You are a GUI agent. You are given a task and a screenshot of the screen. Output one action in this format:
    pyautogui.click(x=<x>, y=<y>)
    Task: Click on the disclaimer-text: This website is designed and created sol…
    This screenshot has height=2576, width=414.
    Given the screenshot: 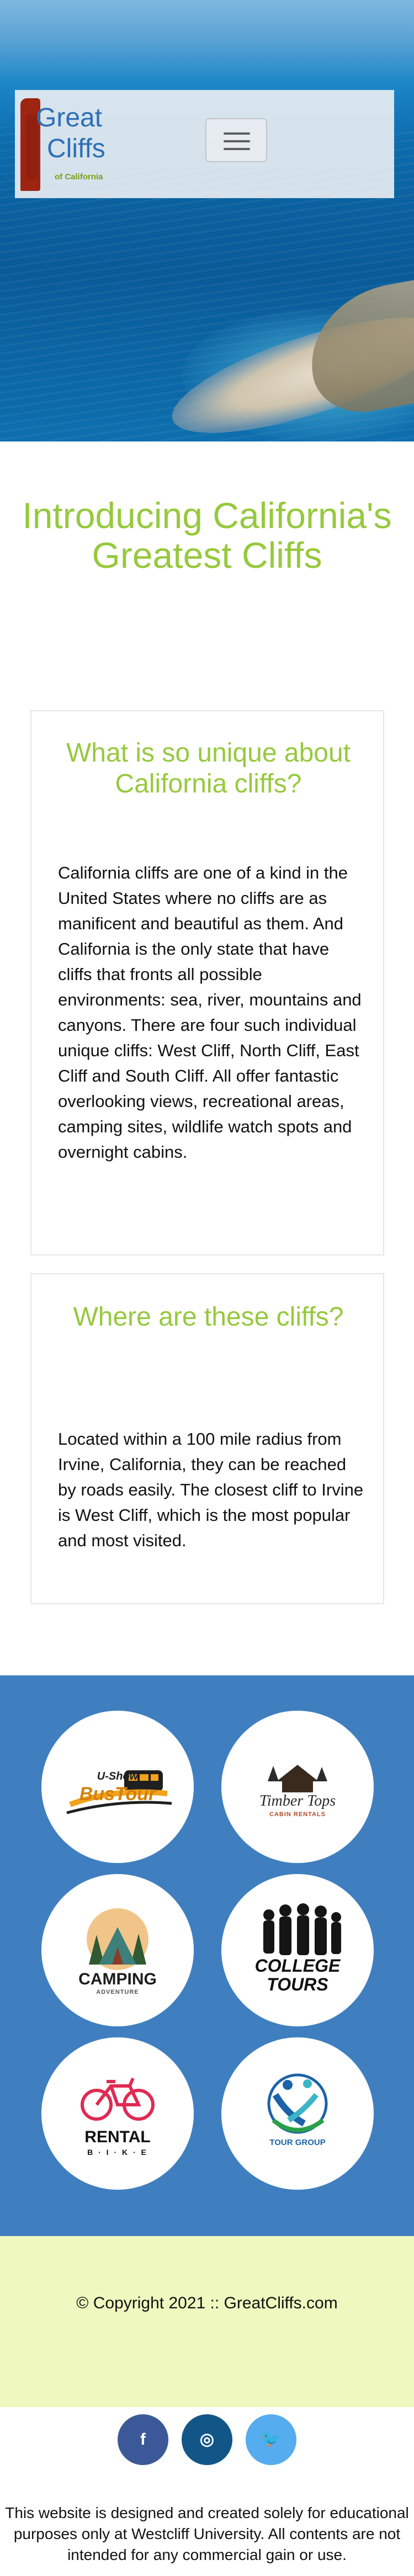 What is the action you would take?
    pyautogui.click(x=207, y=2533)
    